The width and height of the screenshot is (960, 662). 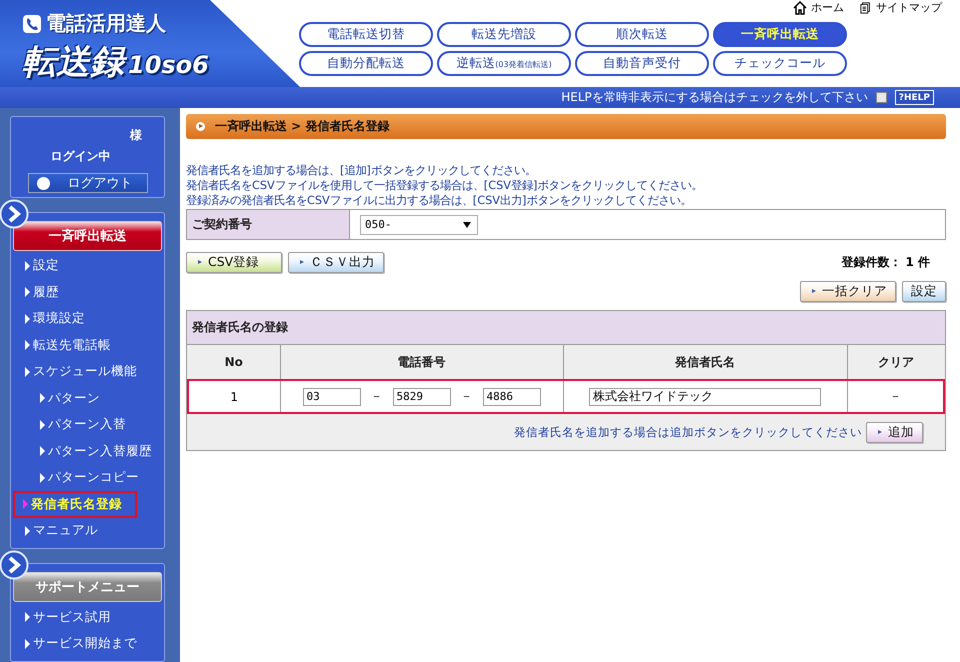 I want to click on menu-item: パターン入替履歴, so click(x=87, y=451).